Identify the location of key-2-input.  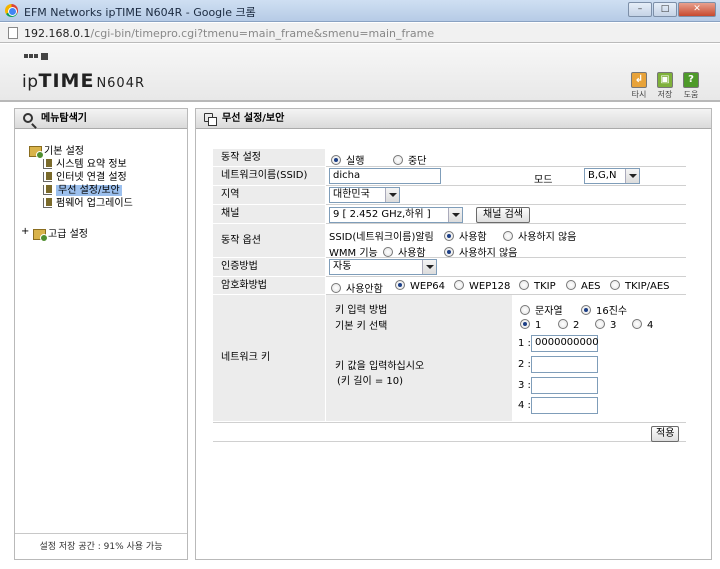
(564, 364).